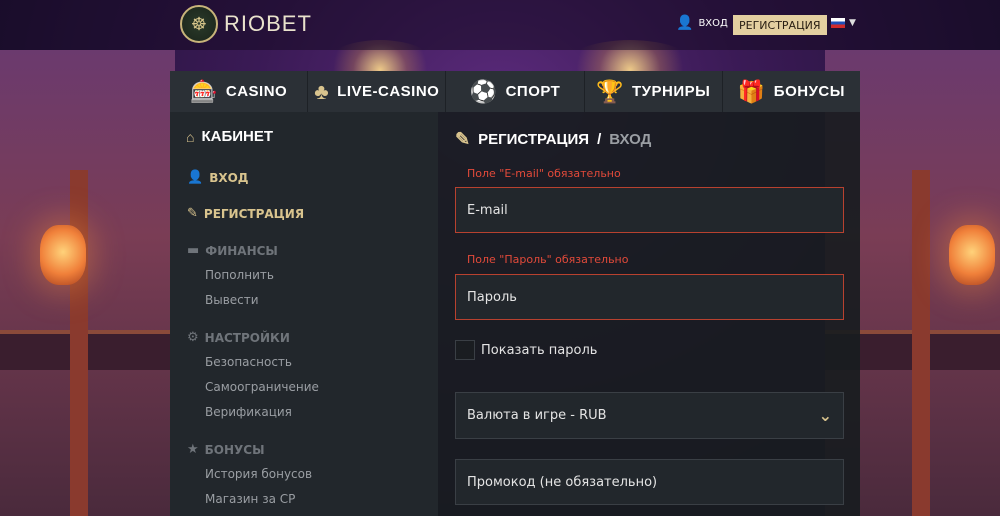 Image resolution: width=1000 pixels, height=516 pixels. I want to click on chevron-down-icon: ▼, so click(852, 23).